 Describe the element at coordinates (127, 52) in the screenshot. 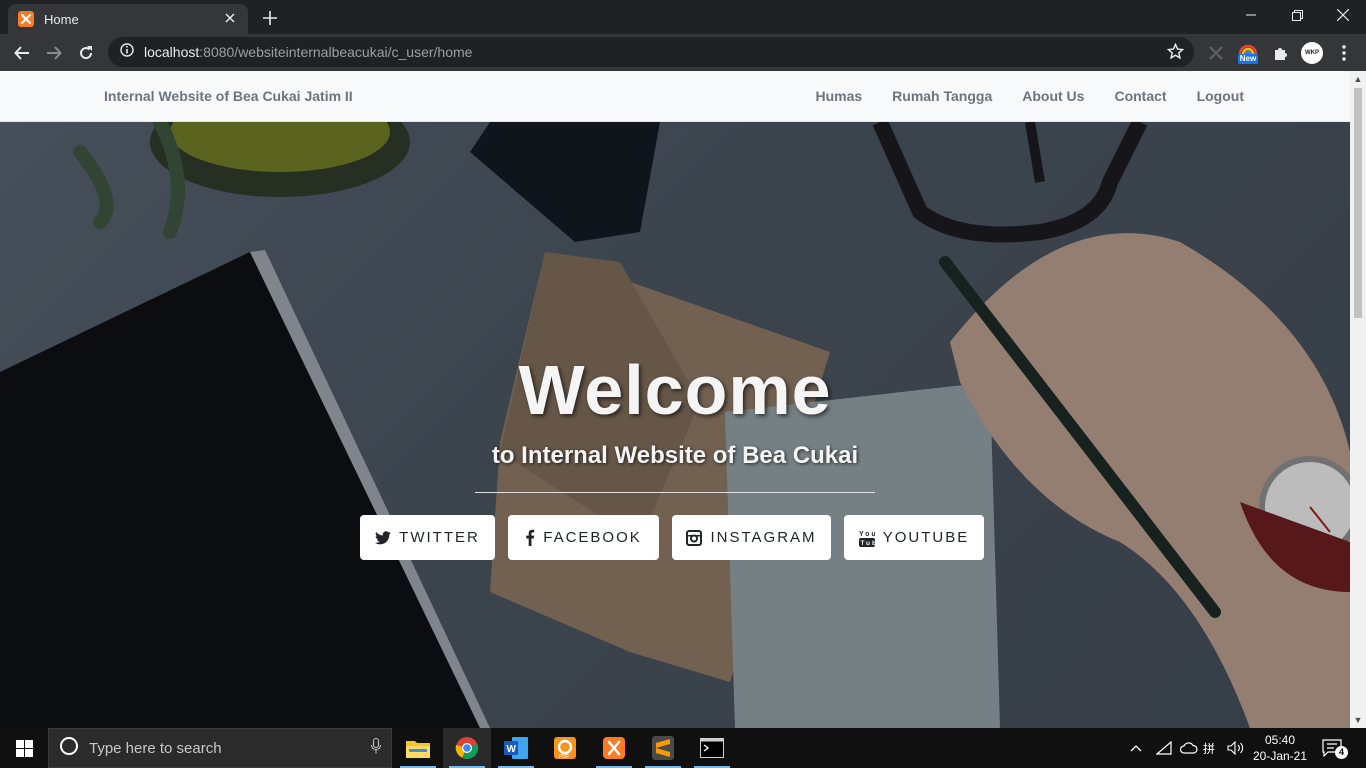

I see `info-icon` at that location.